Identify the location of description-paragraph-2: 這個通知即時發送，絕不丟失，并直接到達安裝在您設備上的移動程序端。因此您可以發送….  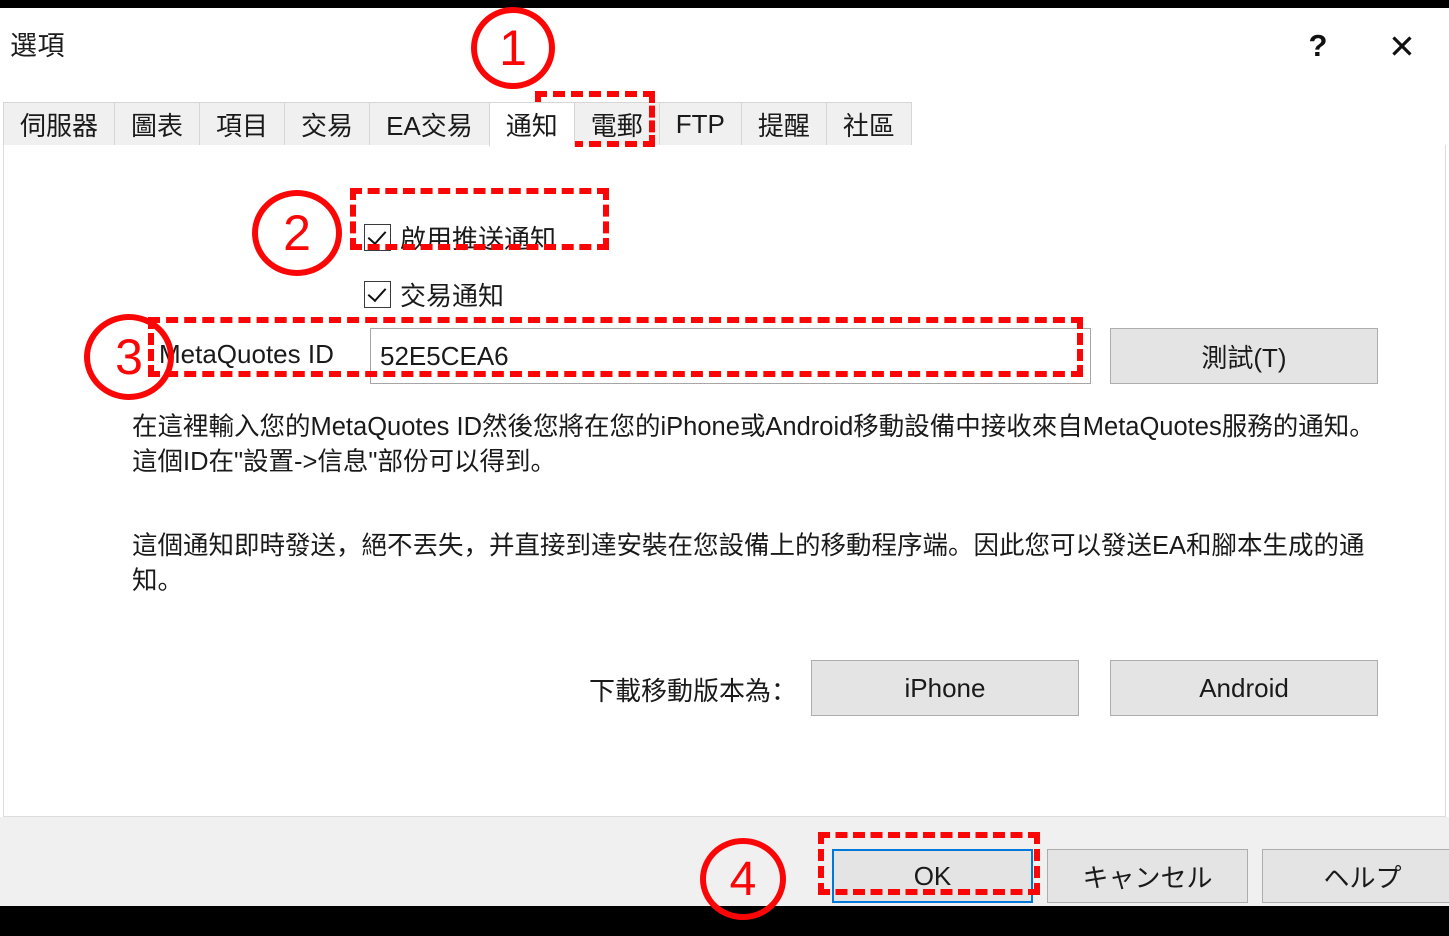
(748, 563).